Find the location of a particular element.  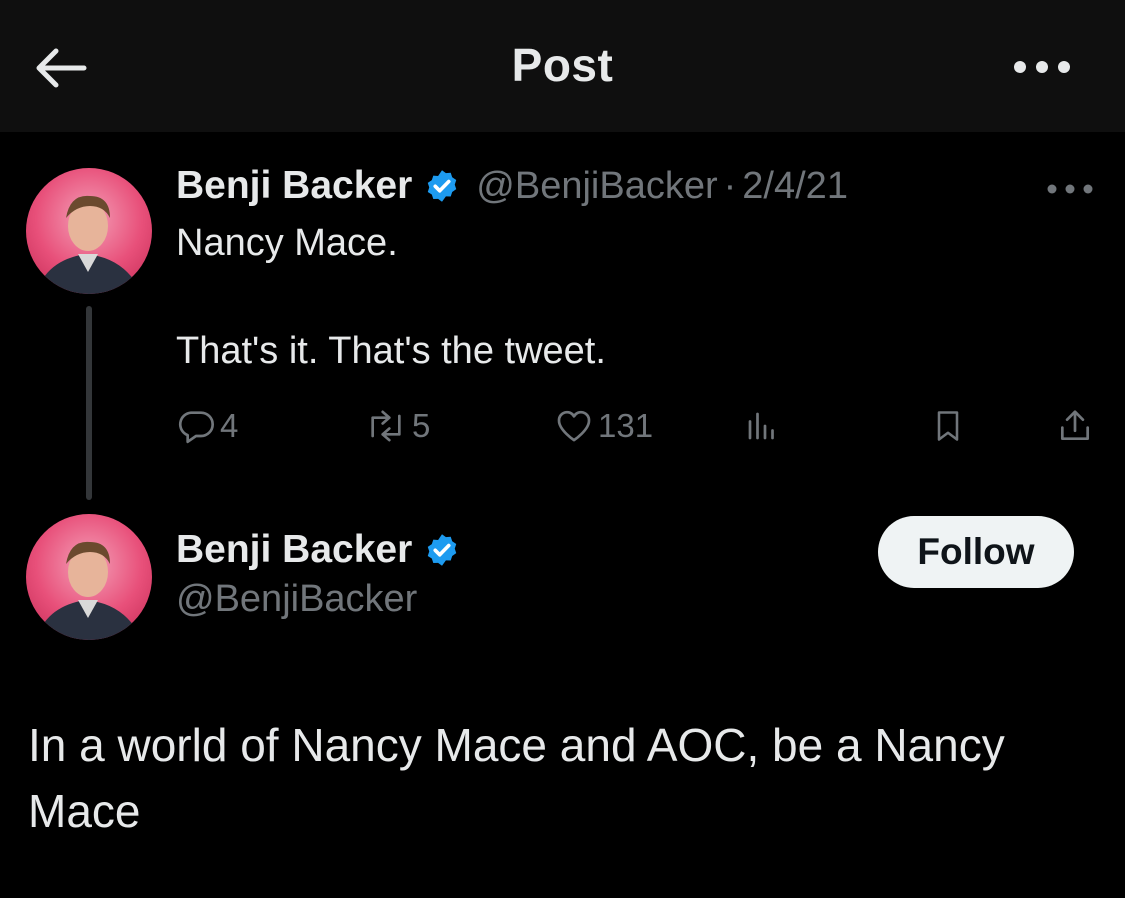

more-options-button is located at coordinates (1042, 67).